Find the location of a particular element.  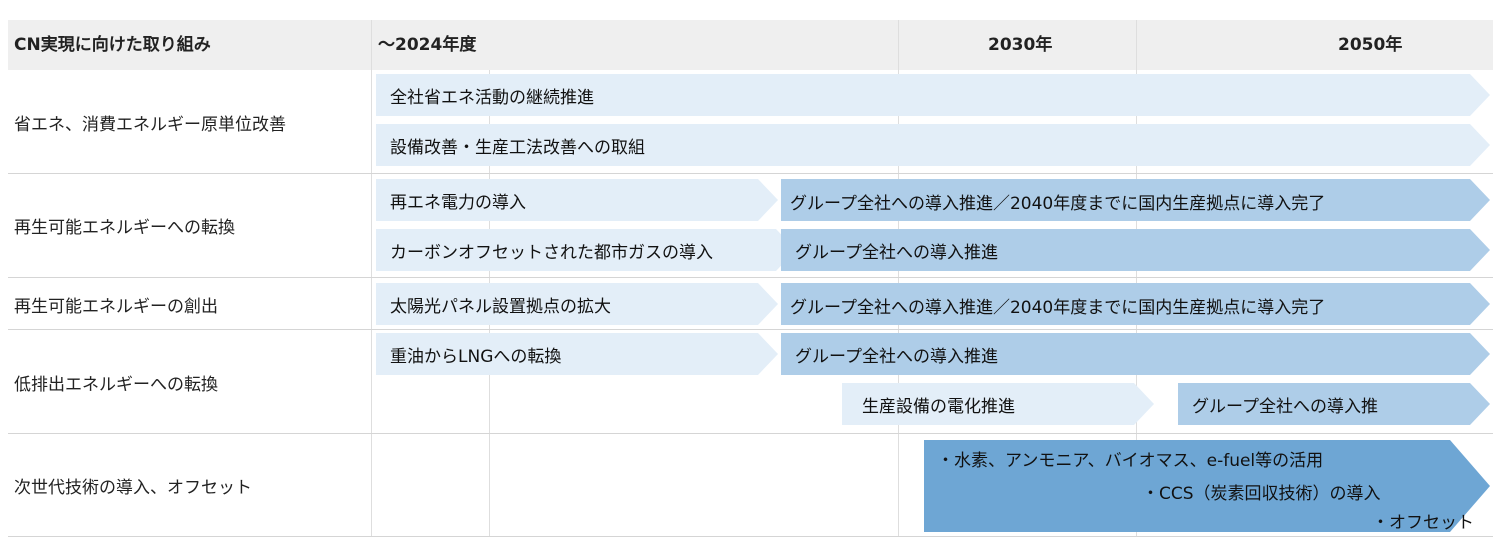

header-initiative: CN実現に向けた取り組み is located at coordinates (112, 45).